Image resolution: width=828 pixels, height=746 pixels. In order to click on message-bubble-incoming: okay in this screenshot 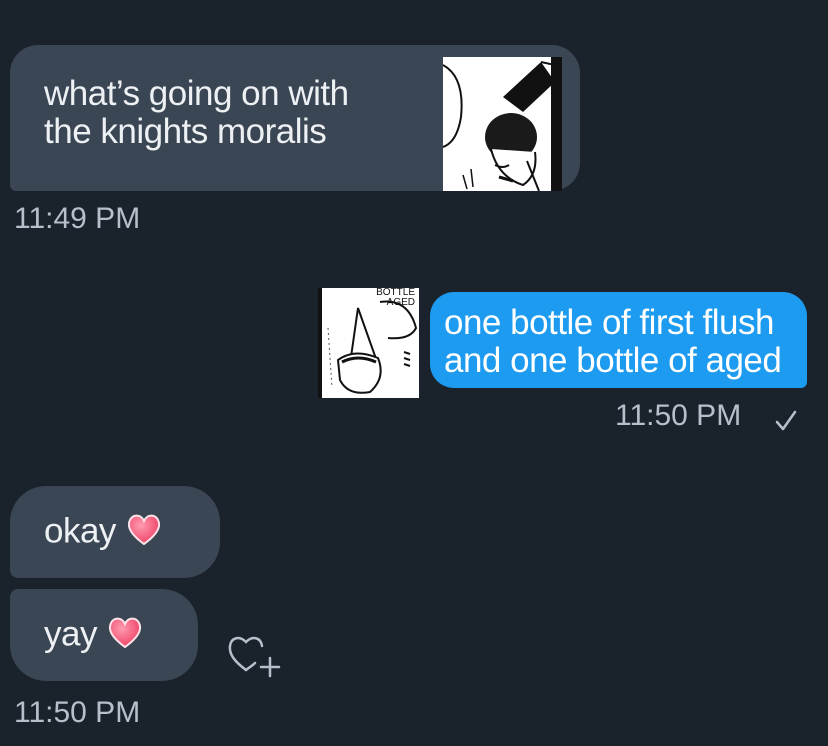, I will do `click(115, 532)`.